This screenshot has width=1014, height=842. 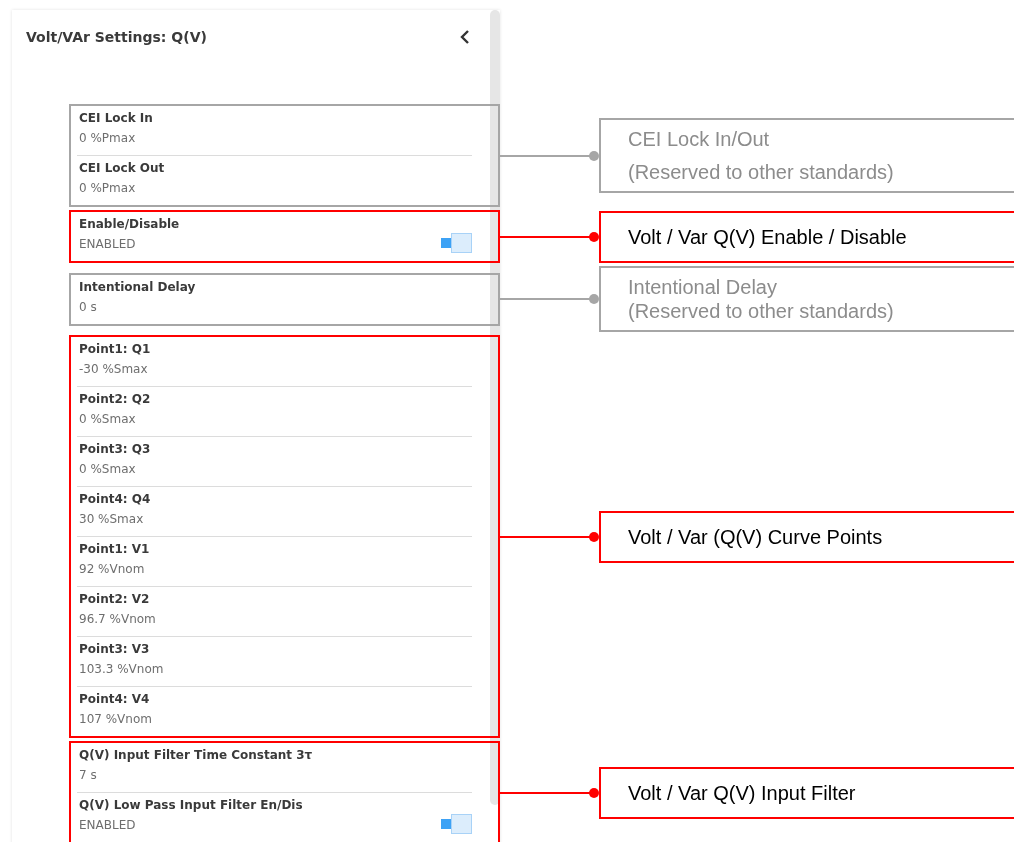 What do you see at coordinates (115, 349) in the screenshot?
I see `setting-label: Point1: Q1` at bounding box center [115, 349].